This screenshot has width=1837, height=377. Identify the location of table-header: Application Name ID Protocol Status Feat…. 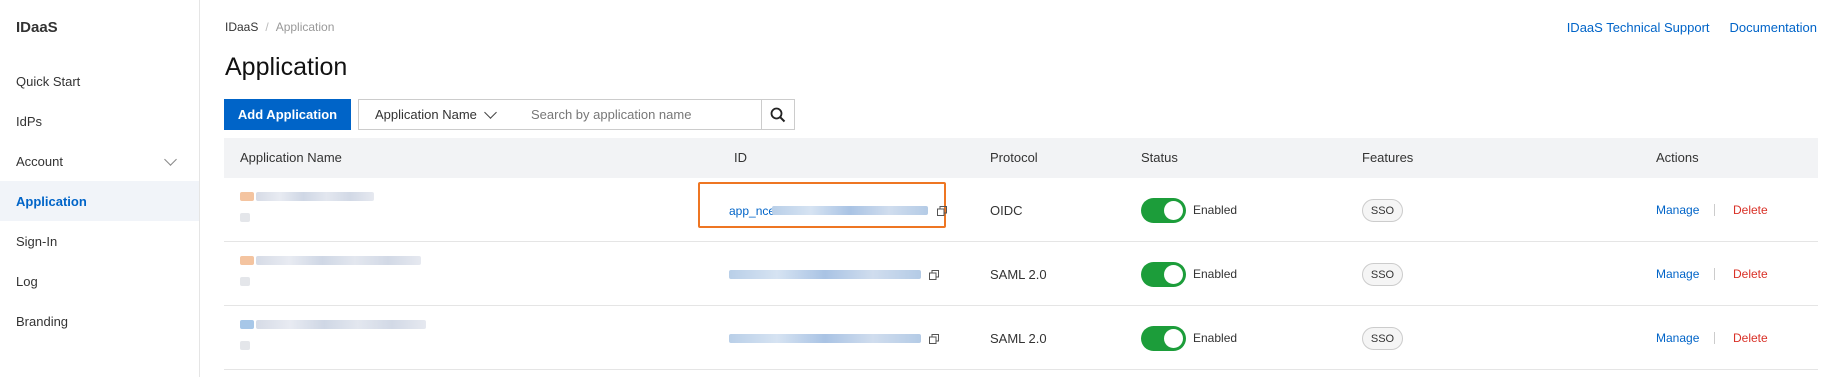
(1021, 158).